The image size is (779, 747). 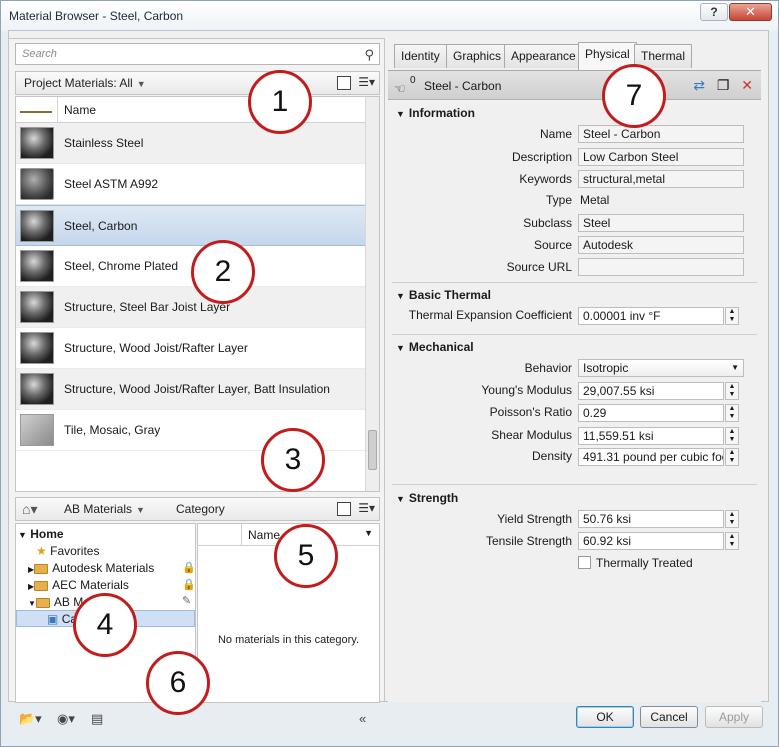 What do you see at coordinates (197, 143) in the screenshot?
I see `material-row: Stainless Steel` at bounding box center [197, 143].